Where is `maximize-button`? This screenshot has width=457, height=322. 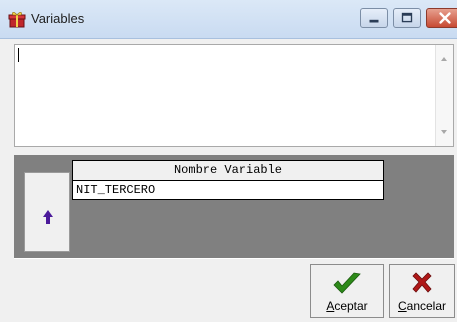 maximize-button is located at coordinates (407, 18).